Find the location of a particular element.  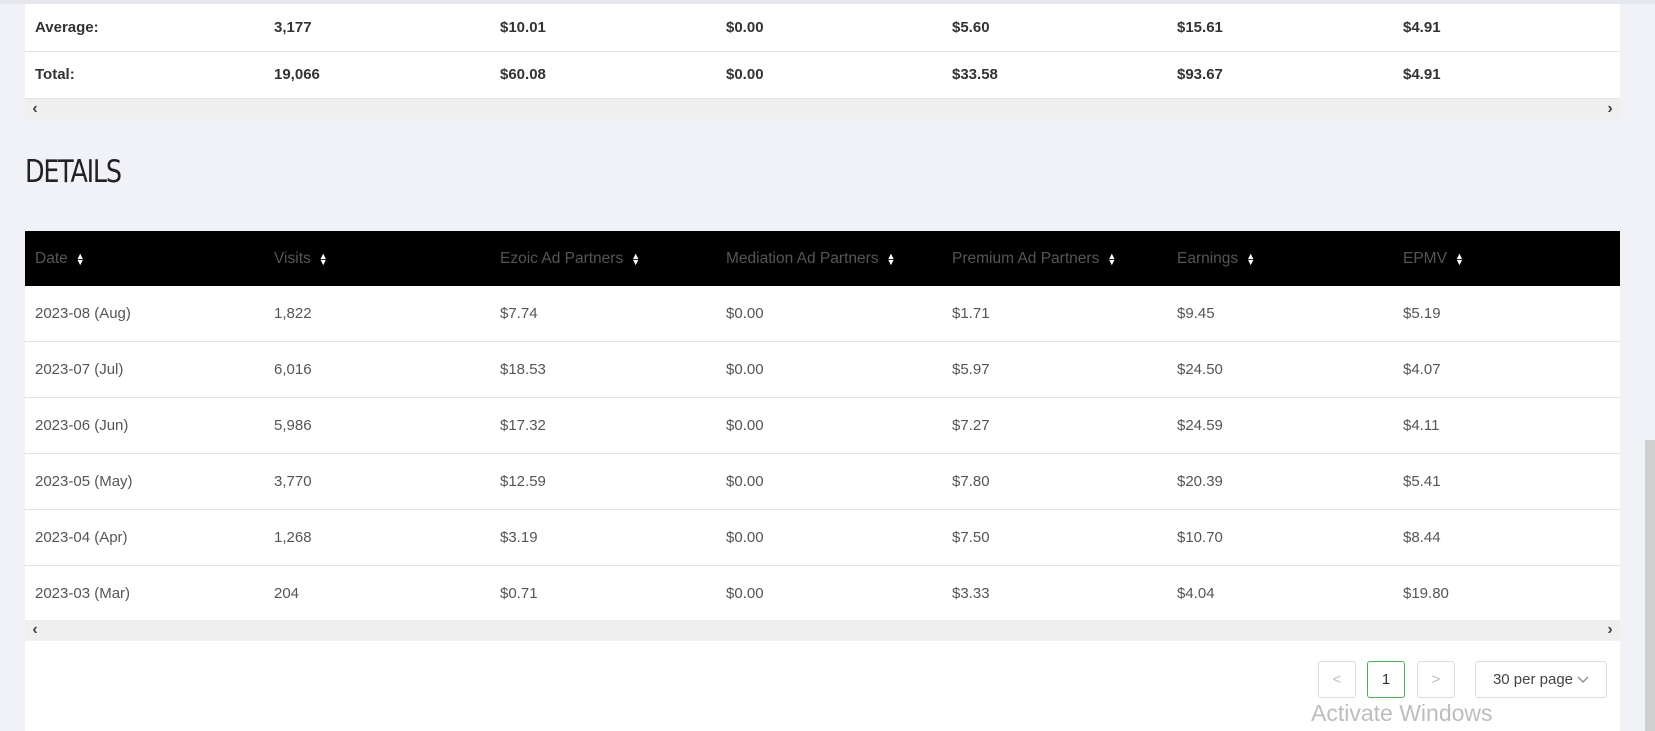

column-header-label: Earnings is located at coordinates (1208, 258).